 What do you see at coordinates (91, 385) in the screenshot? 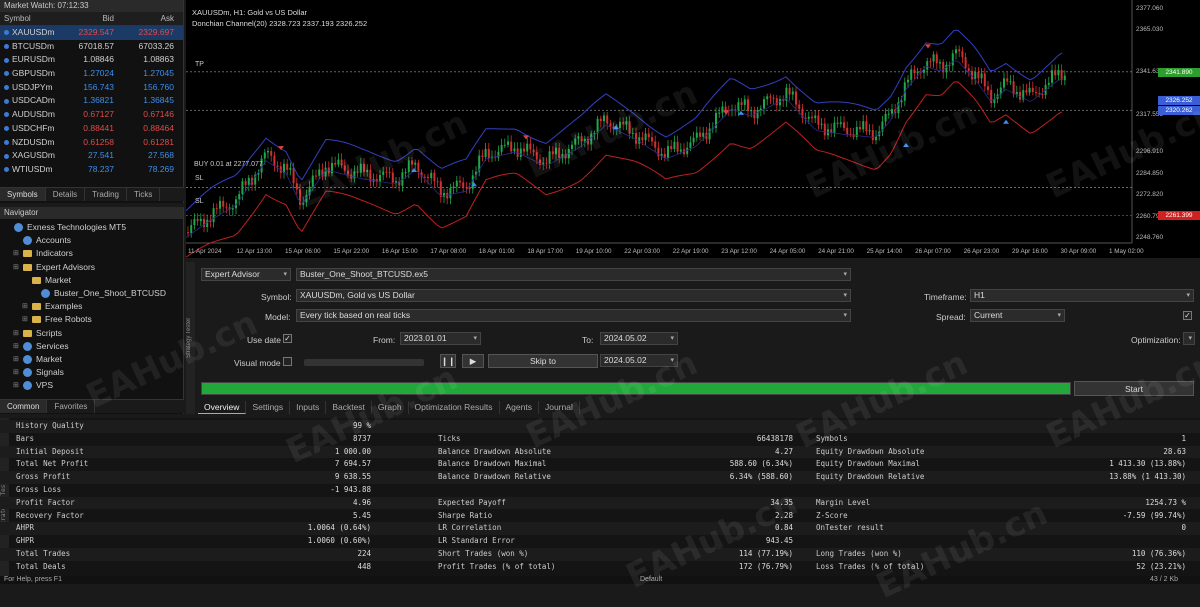
I see `navigator-item: ⊞ VPS` at bounding box center [91, 385].